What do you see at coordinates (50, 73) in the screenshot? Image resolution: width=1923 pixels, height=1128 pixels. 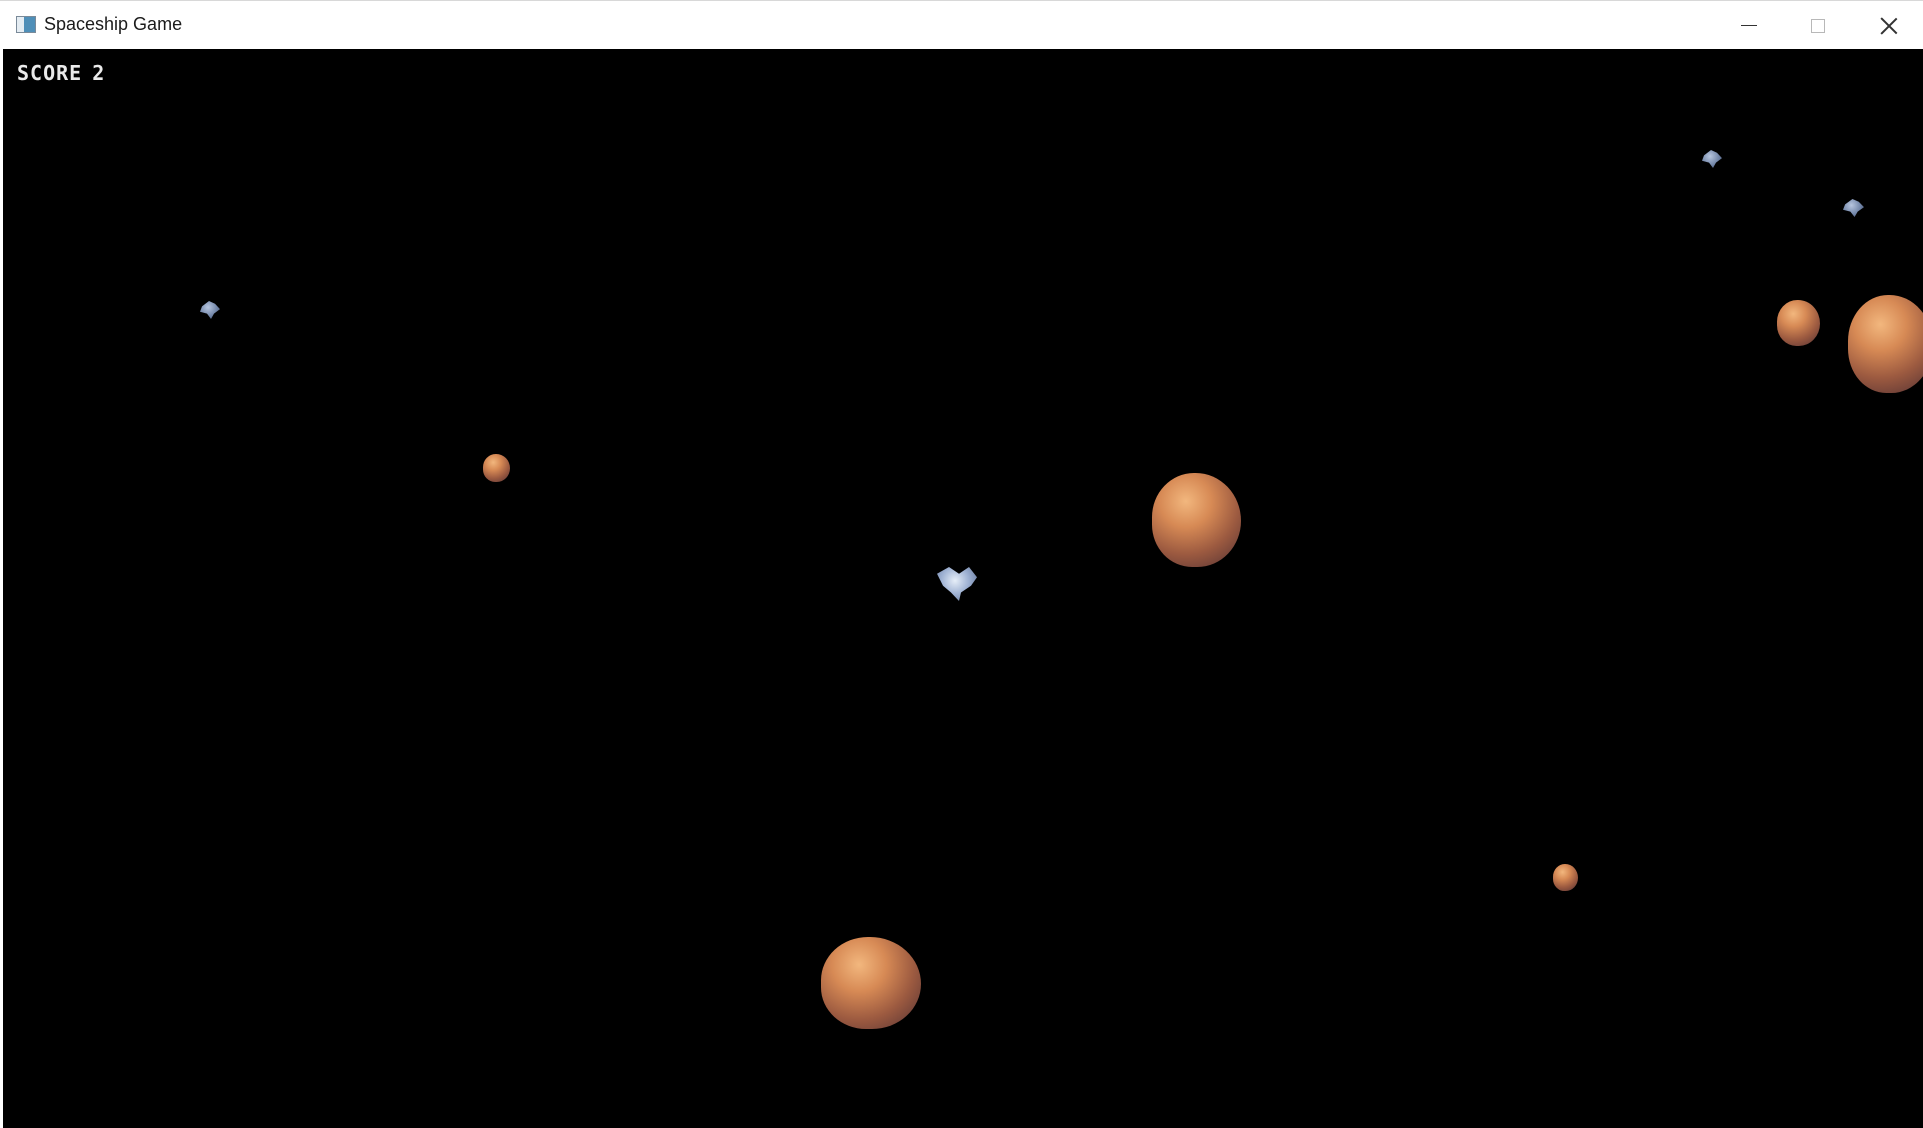 I see `score-label: SCORE` at bounding box center [50, 73].